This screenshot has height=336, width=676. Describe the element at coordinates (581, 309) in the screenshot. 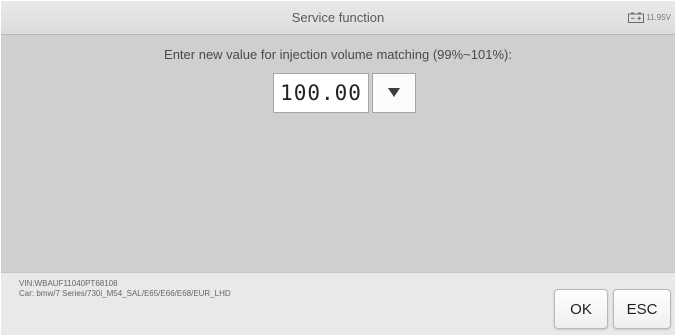

I see `ok-button: OK` at that location.